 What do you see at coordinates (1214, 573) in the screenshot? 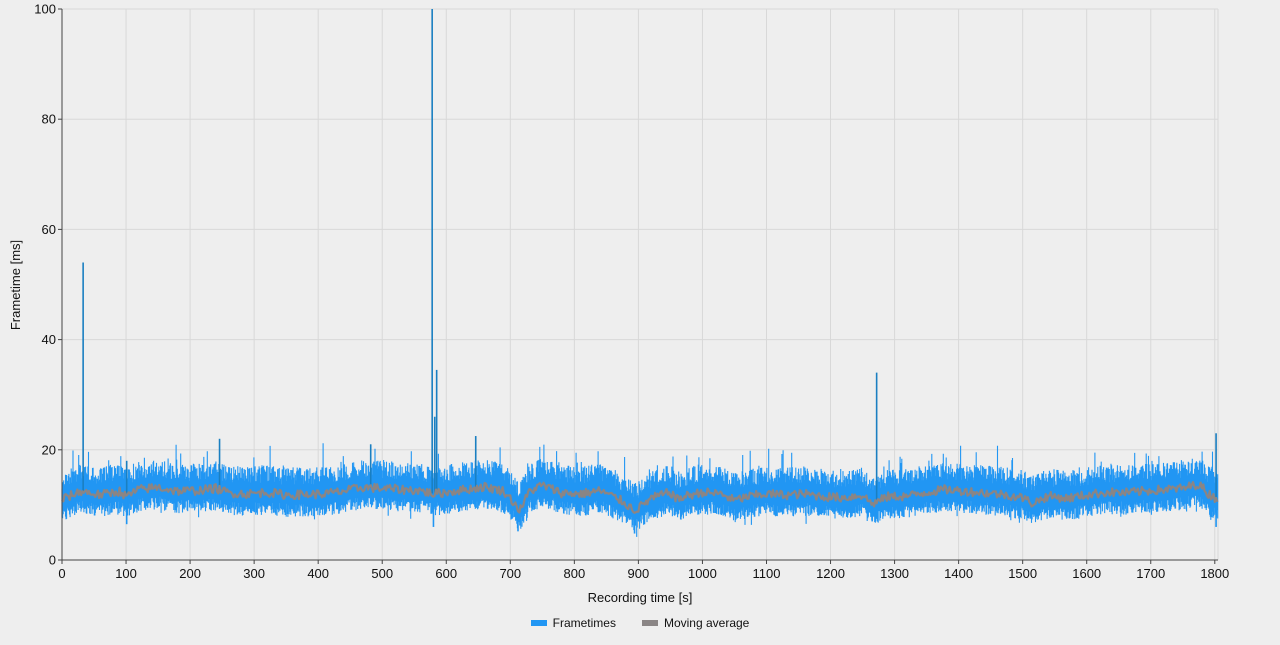
I see `x-tick-label: 1800` at bounding box center [1214, 573].